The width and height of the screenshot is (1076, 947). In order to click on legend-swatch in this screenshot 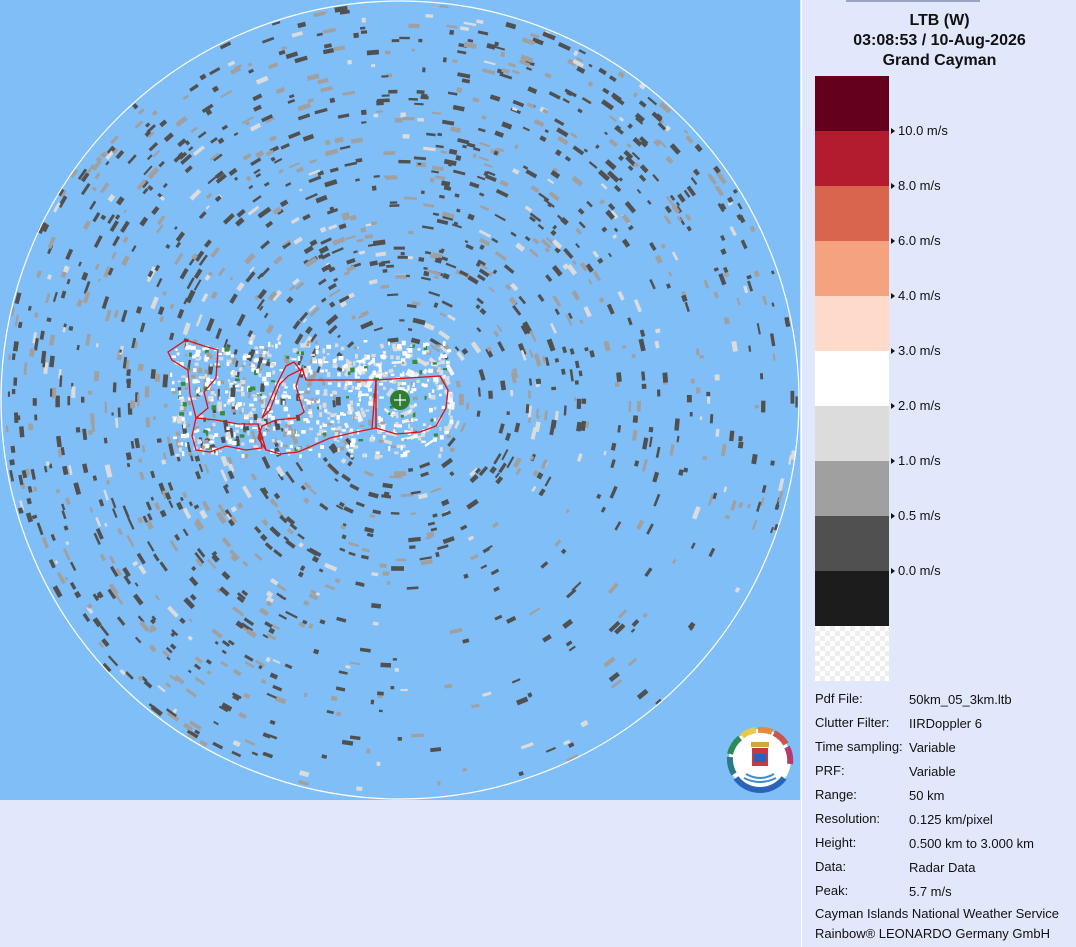, I will do `click(852, 488)`.